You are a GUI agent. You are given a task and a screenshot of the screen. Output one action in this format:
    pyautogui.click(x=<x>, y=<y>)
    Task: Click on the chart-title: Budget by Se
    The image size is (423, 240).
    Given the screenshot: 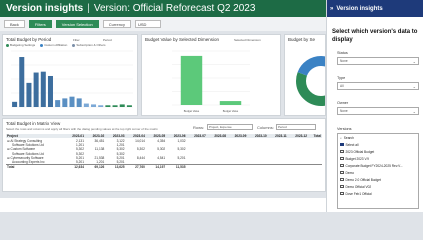 What is the action you would take?
    pyautogui.click(x=302, y=39)
    